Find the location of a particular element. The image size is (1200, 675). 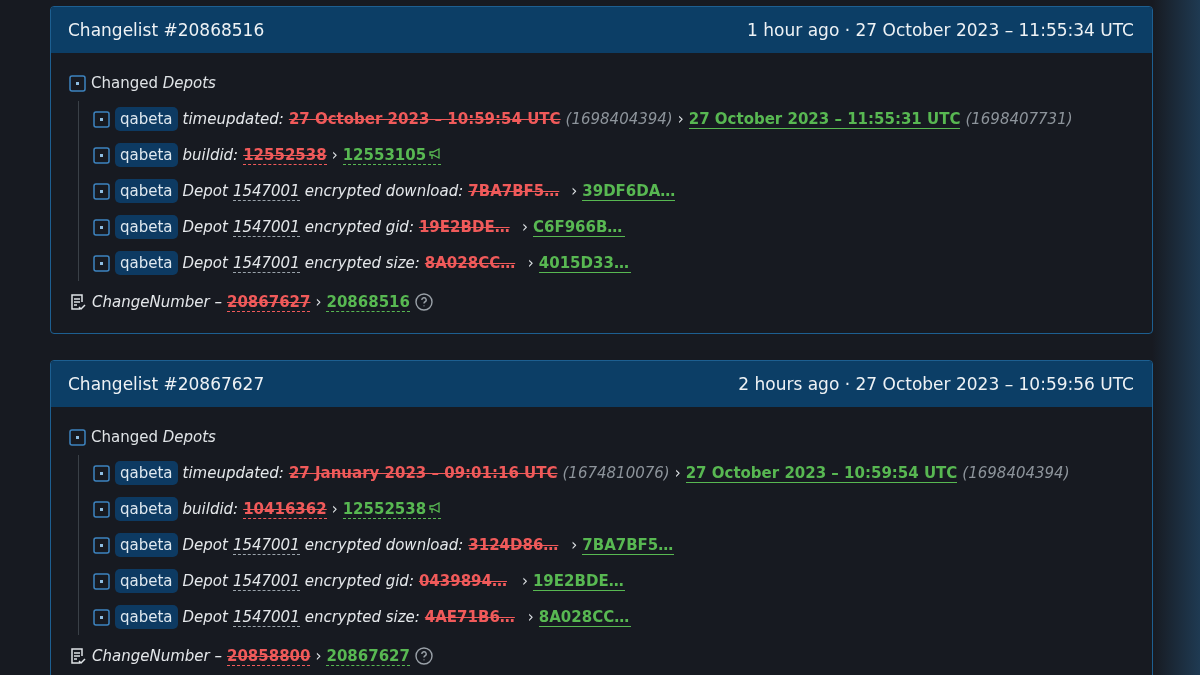

changelist-title: Changelist #20867627 is located at coordinates (166, 384).